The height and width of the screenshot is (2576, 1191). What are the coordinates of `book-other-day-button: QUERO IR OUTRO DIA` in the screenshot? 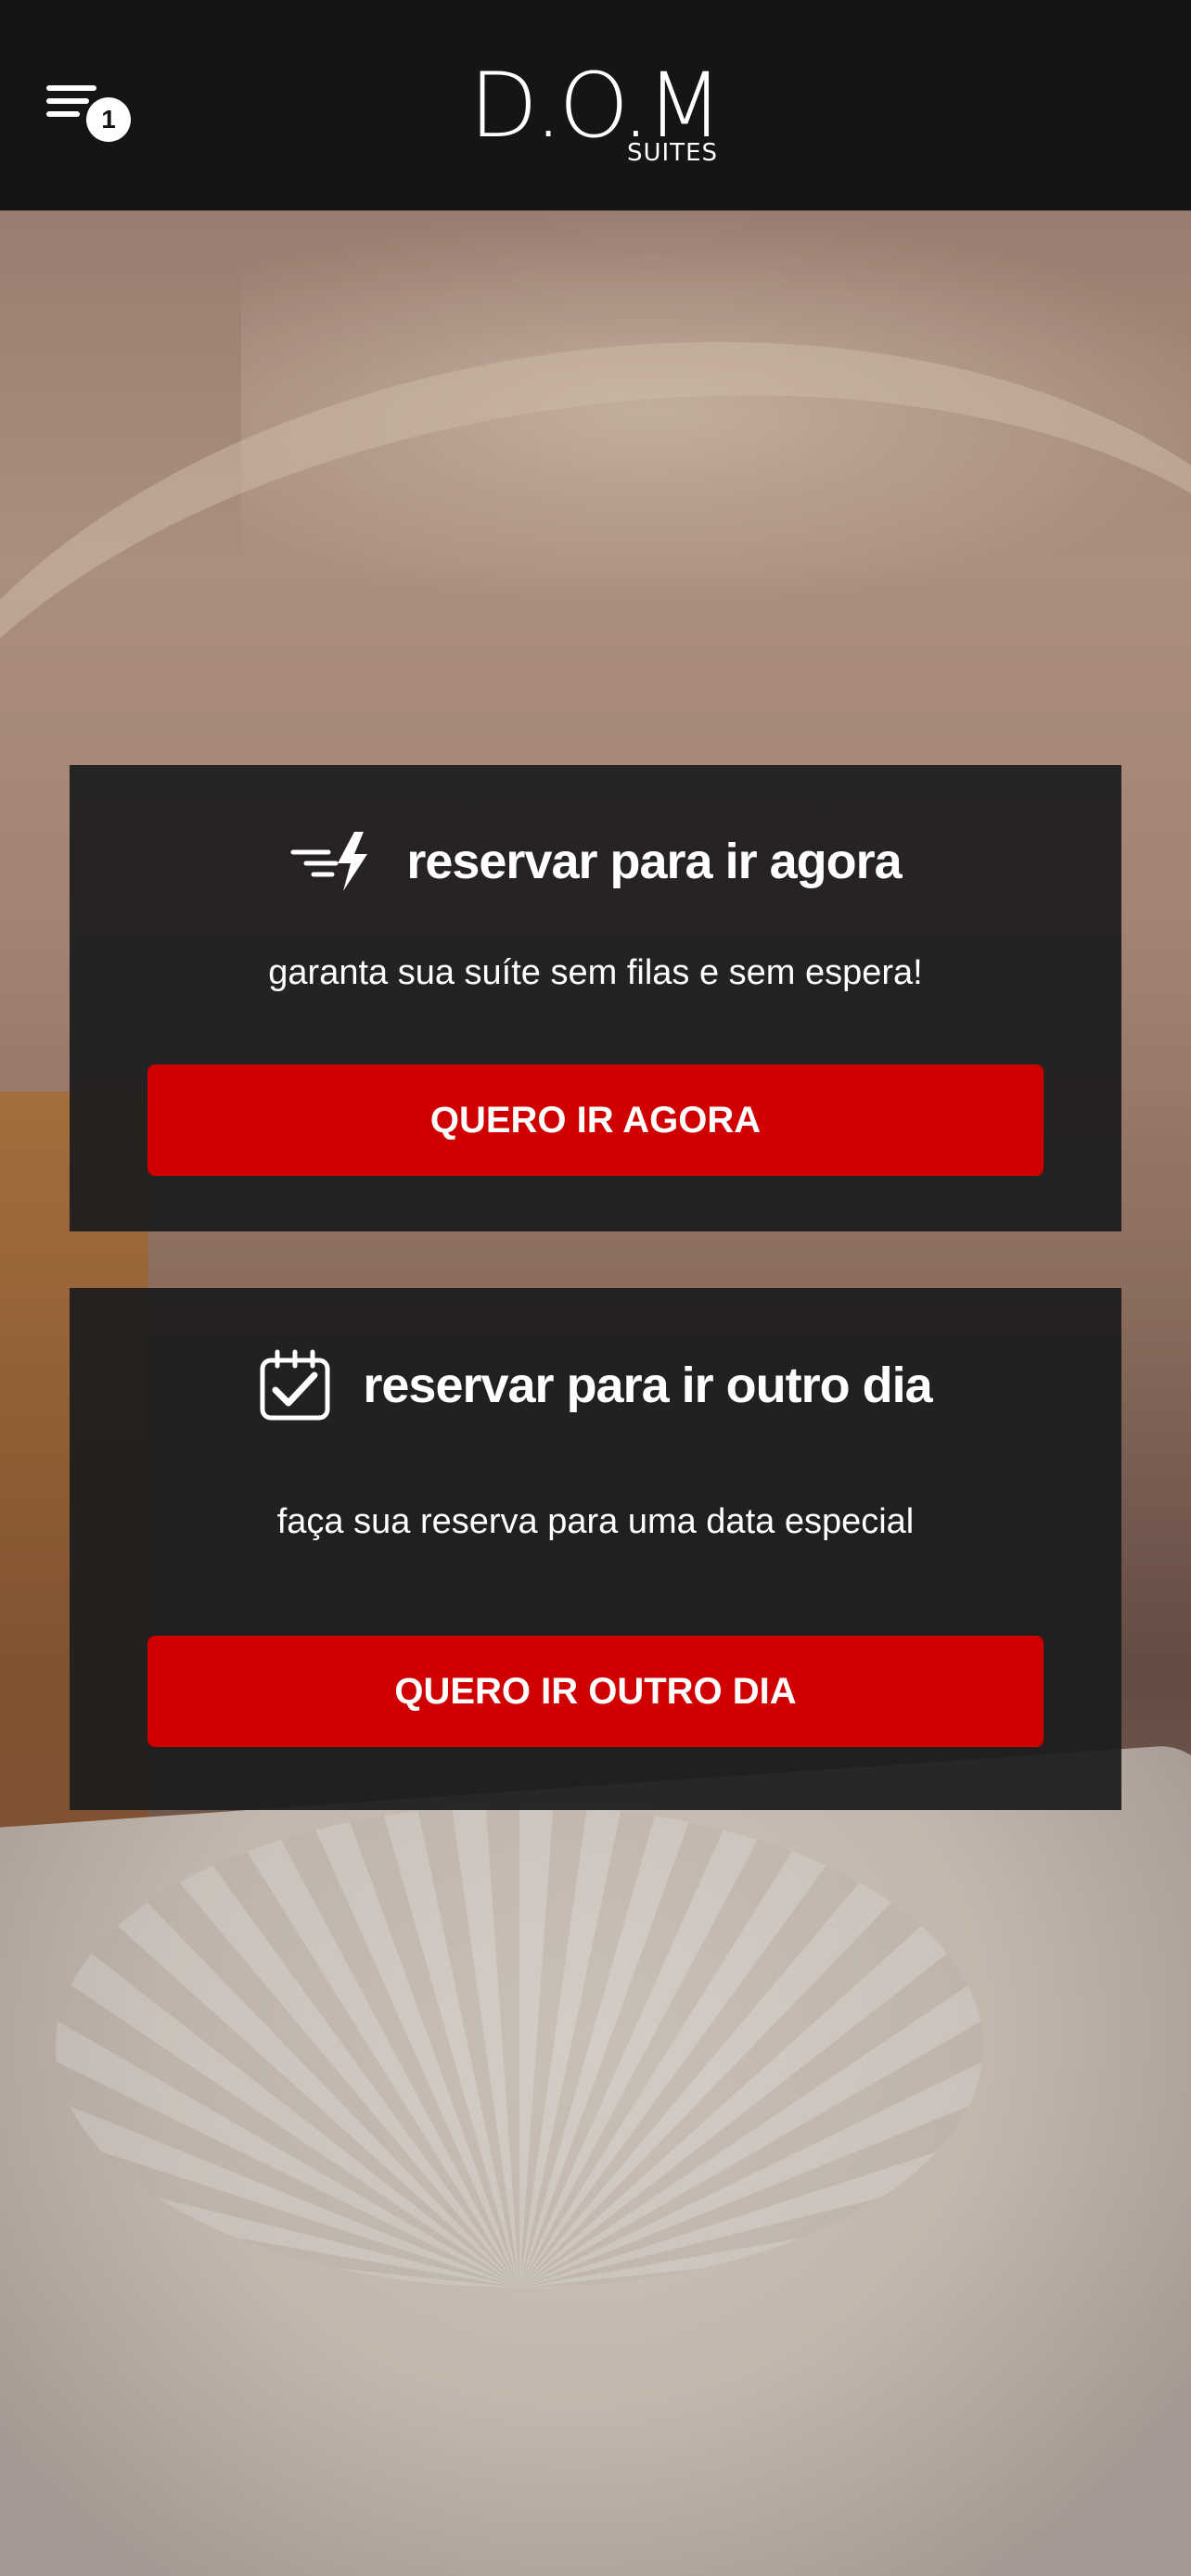 It's located at (595, 1692).